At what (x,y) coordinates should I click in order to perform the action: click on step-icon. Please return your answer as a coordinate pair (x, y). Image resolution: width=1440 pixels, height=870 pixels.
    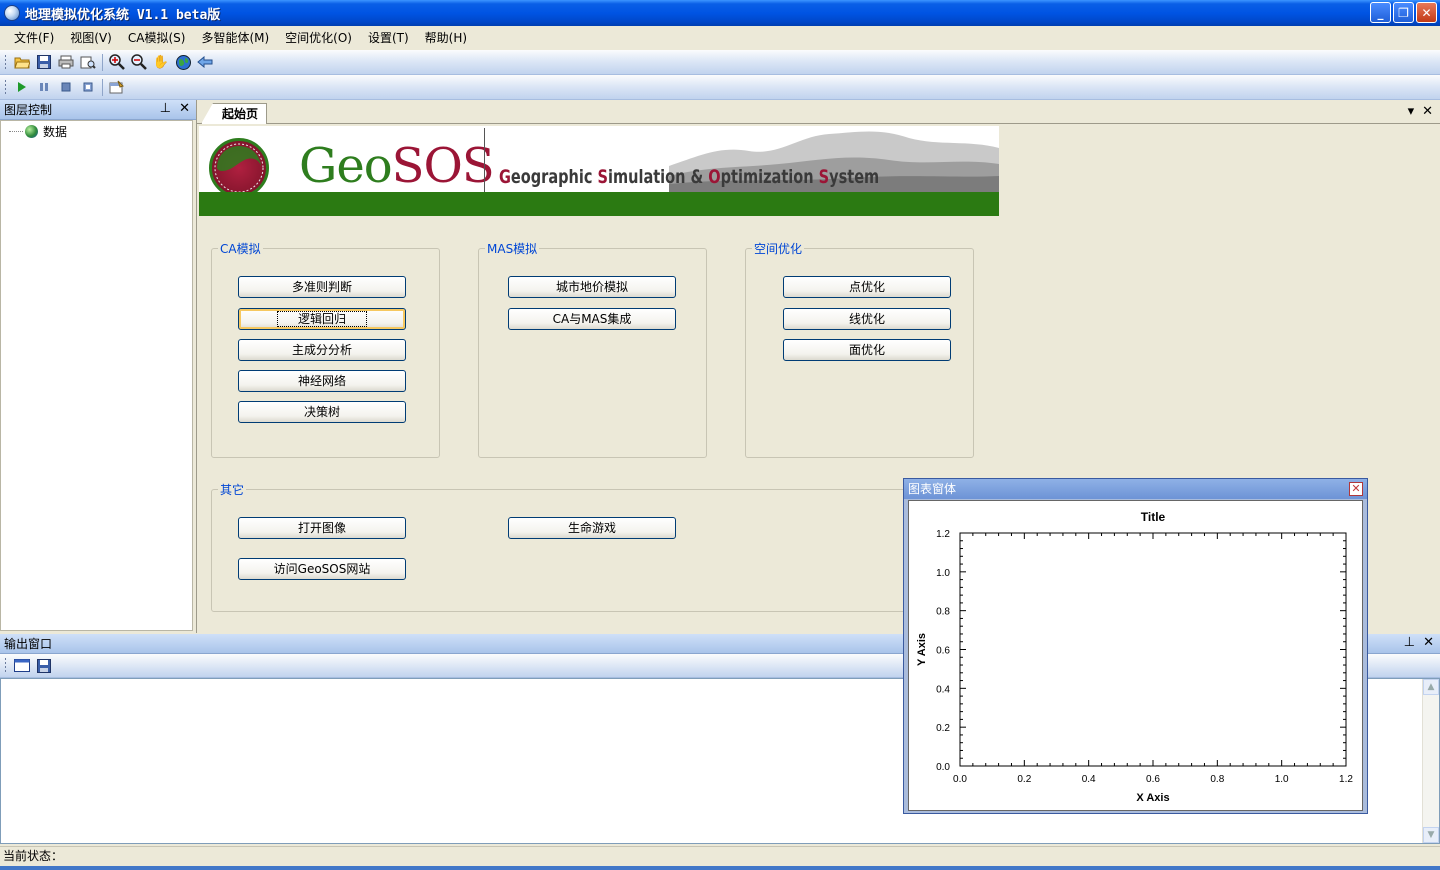
    Looking at the image, I should click on (88, 87).